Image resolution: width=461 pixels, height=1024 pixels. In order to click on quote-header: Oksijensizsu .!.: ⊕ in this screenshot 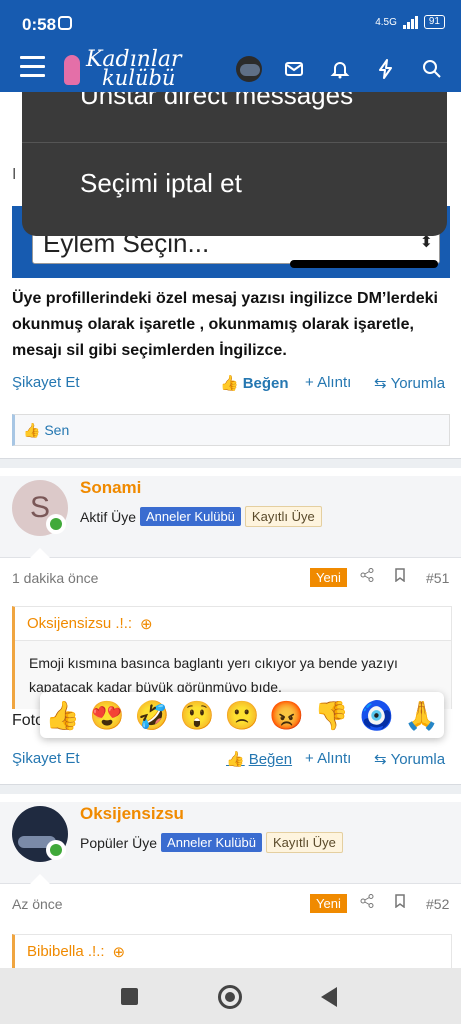, I will do `click(233, 624)`.